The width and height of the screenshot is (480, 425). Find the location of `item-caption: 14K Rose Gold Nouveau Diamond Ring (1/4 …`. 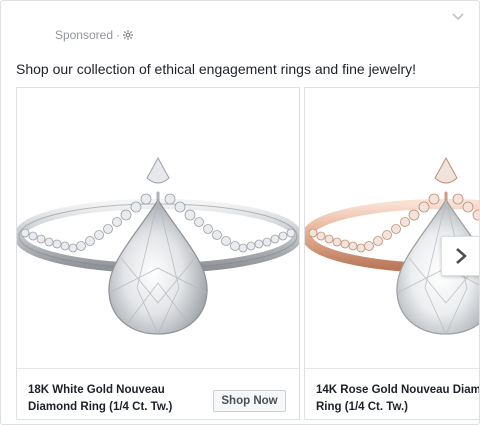

item-caption: 14K Rose Gold Nouveau Diamond Ring (1/4 … is located at coordinates (392, 393).